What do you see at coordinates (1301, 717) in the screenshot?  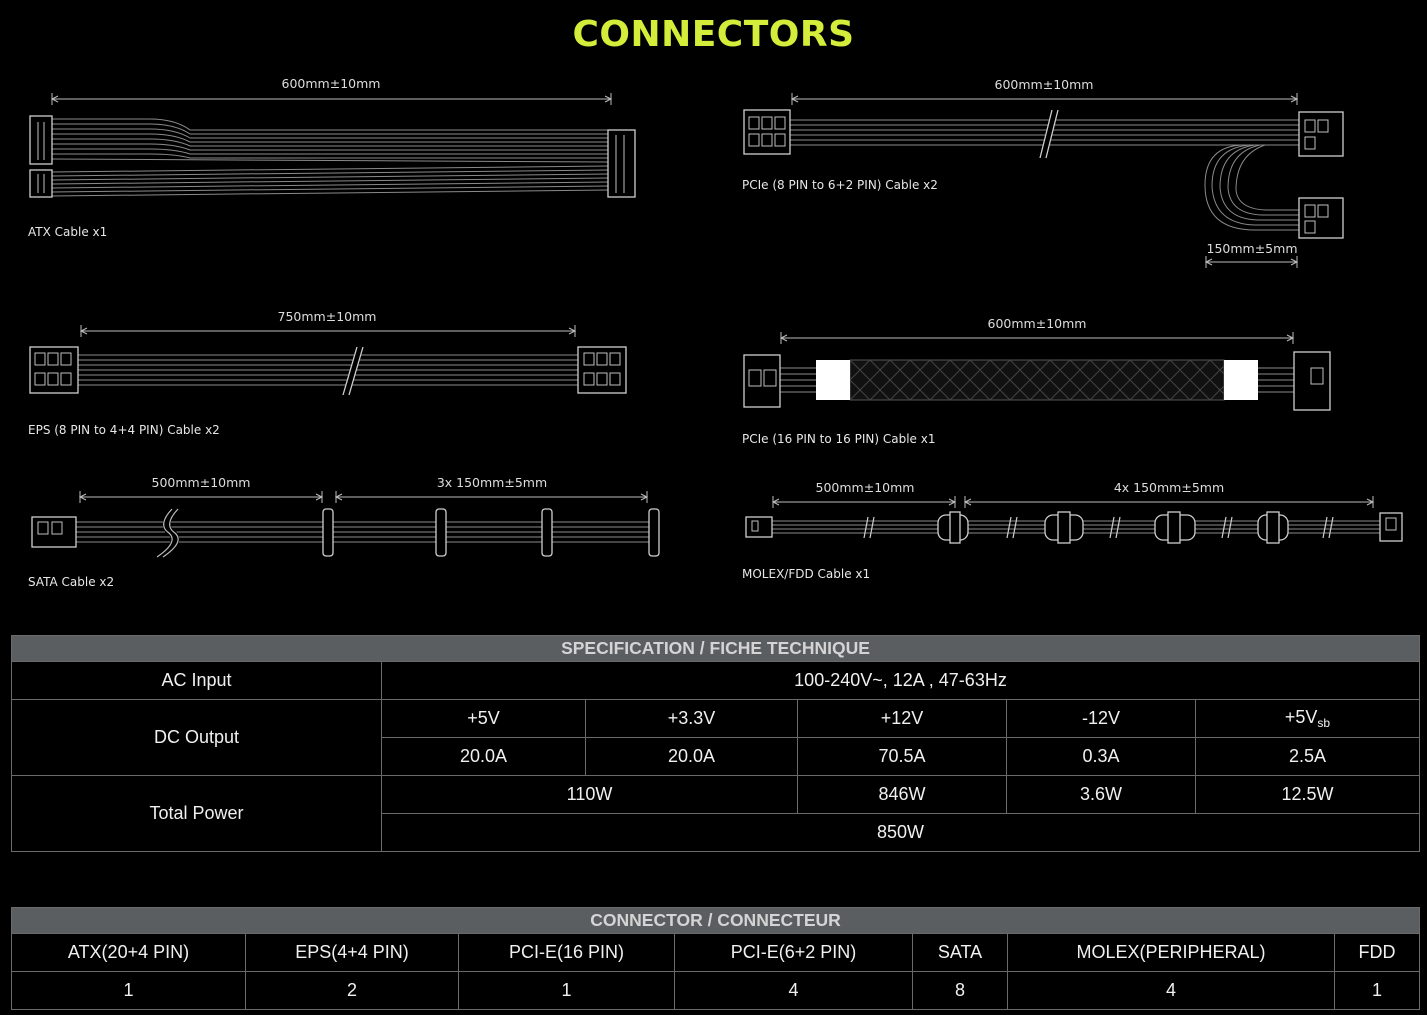 I see `rail-5vsb-main: +5V` at bounding box center [1301, 717].